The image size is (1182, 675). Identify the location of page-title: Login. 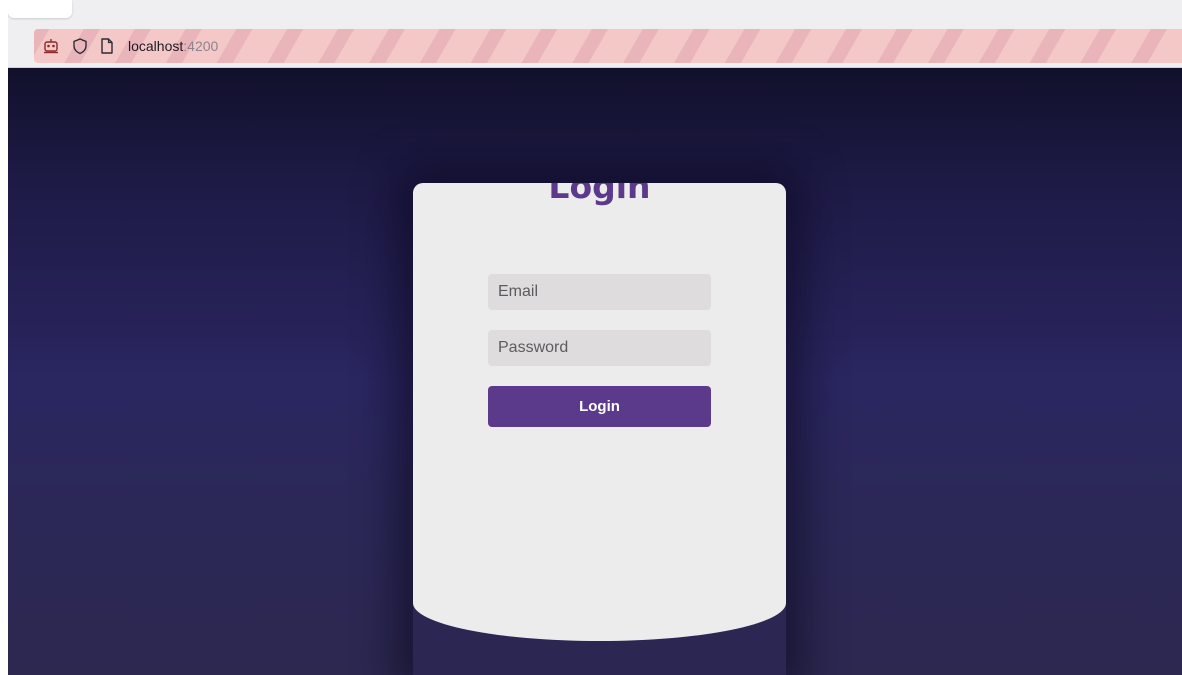
(599, 194).